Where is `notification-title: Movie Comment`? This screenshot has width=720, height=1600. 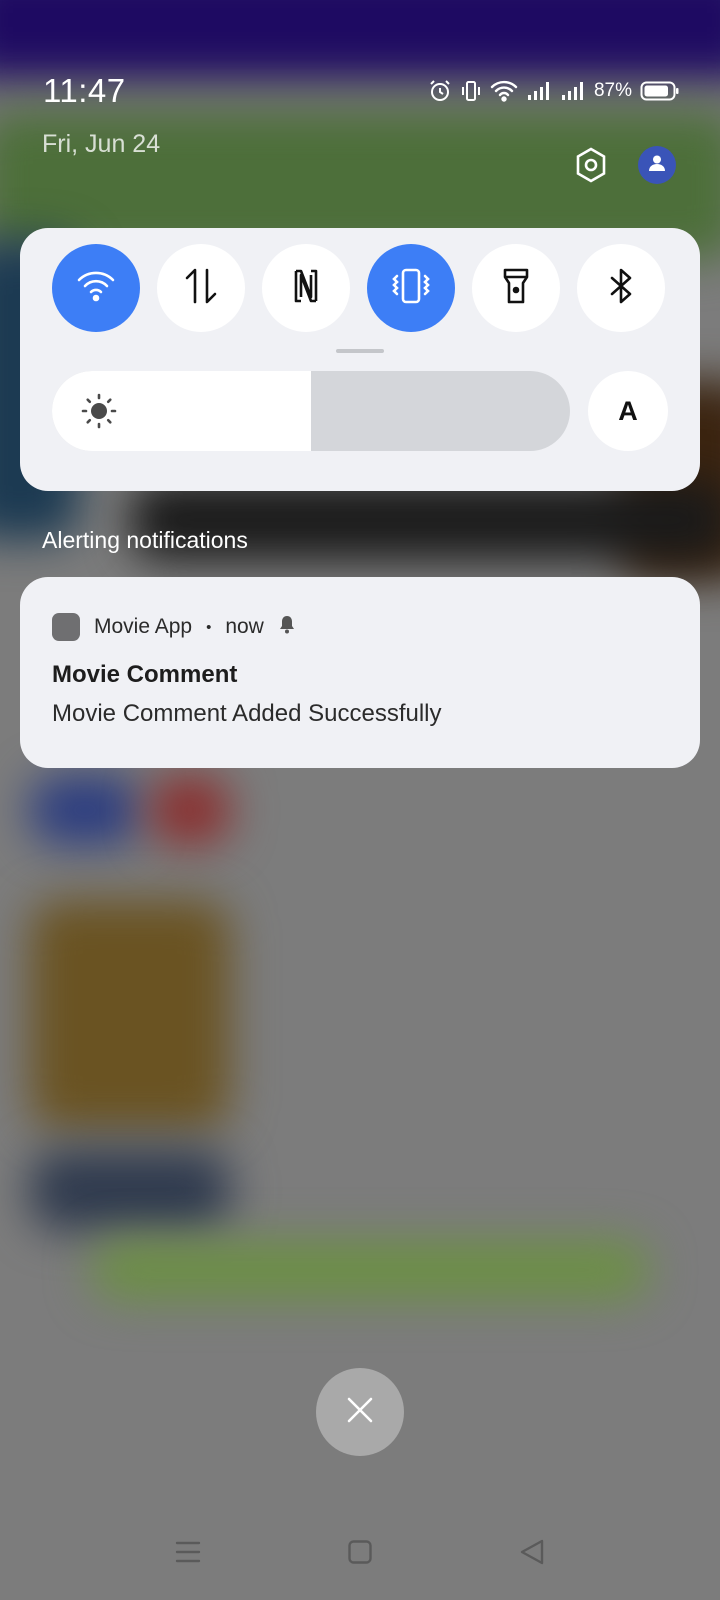
notification-title: Movie Comment is located at coordinates (145, 674).